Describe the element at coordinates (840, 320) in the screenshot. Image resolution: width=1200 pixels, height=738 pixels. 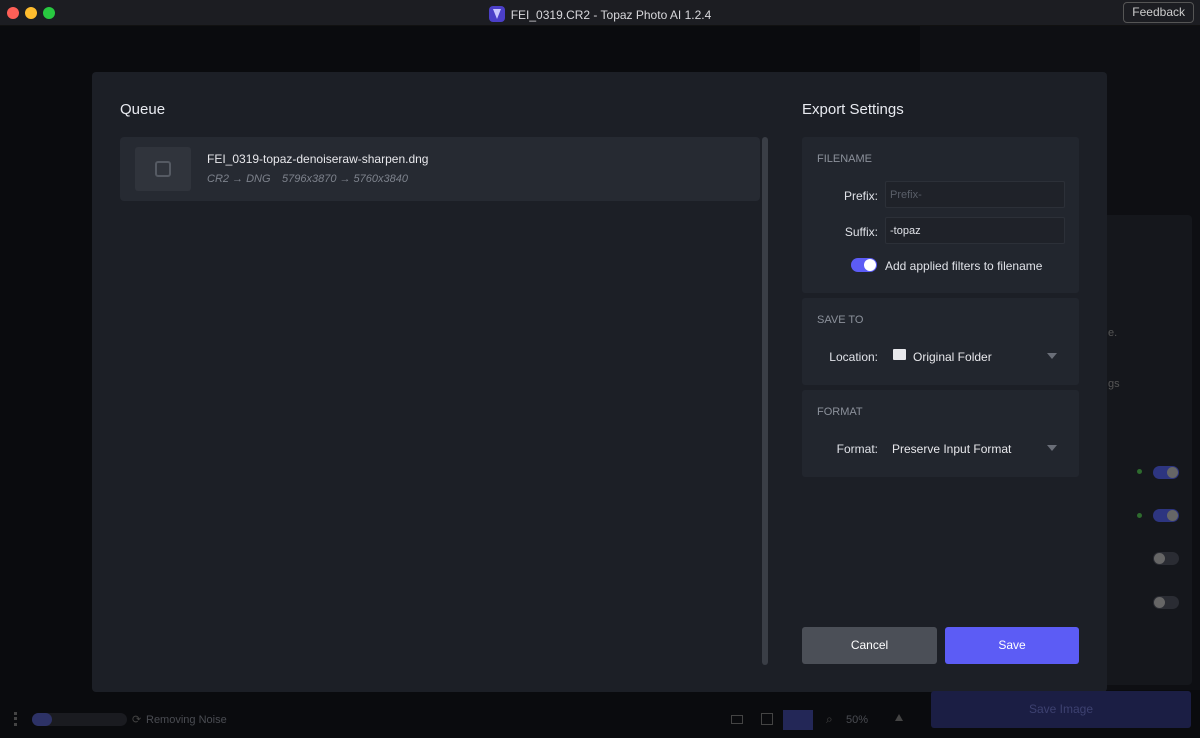
I see `save-to-section-title: SAVE TO` at that location.